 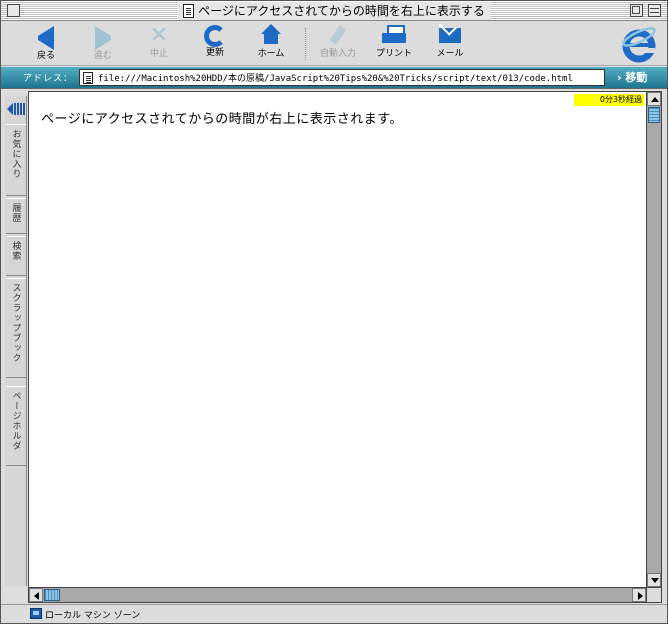 What do you see at coordinates (394, 36) in the screenshot?
I see `printer-icon` at bounding box center [394, 36].